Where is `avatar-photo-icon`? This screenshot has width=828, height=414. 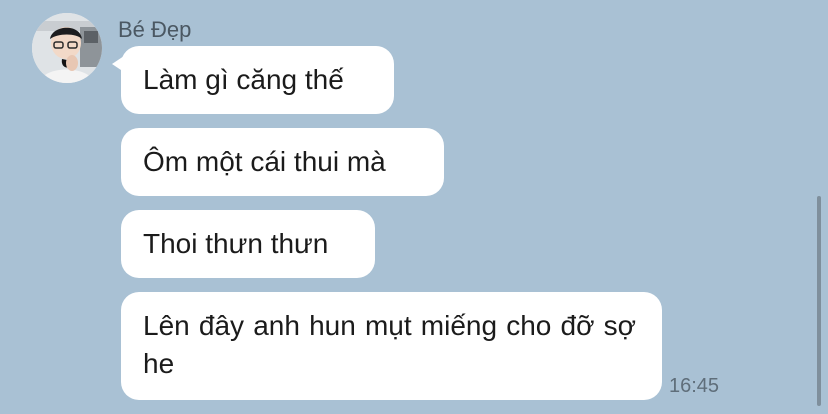
avatar-photo-icon is located at coordinates (67, 48).